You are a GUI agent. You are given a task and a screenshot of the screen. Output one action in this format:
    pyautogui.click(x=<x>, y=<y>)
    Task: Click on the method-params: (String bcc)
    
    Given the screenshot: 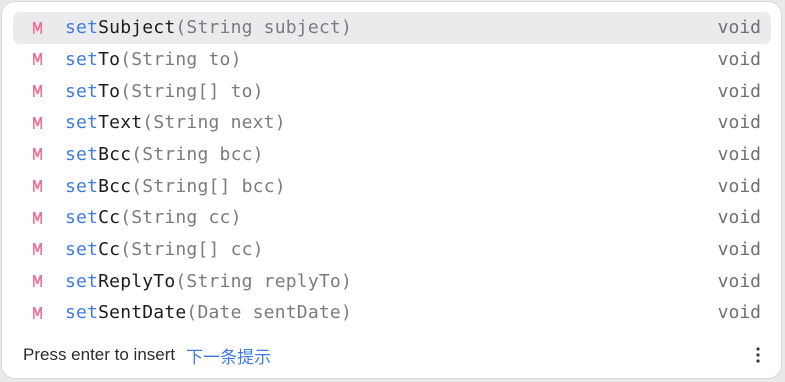 What is the action you would take?
    pyautogui.click(x=197, y=154)
    